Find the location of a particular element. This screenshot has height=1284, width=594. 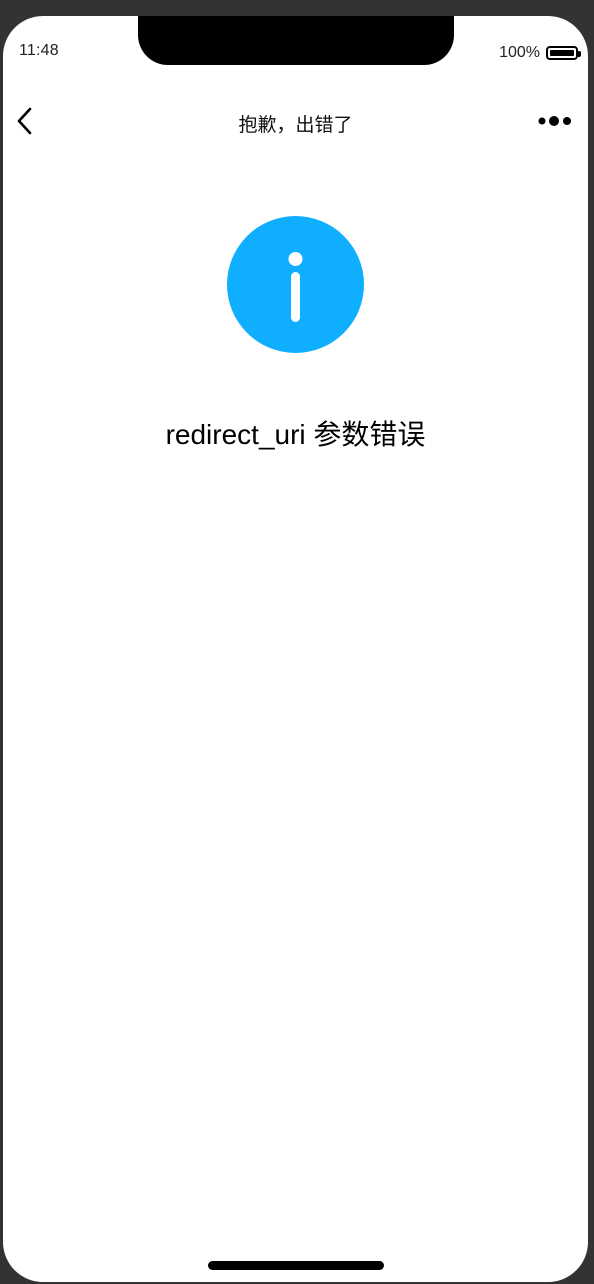

status-time: 11:48 is located at coordinates (39, 50).